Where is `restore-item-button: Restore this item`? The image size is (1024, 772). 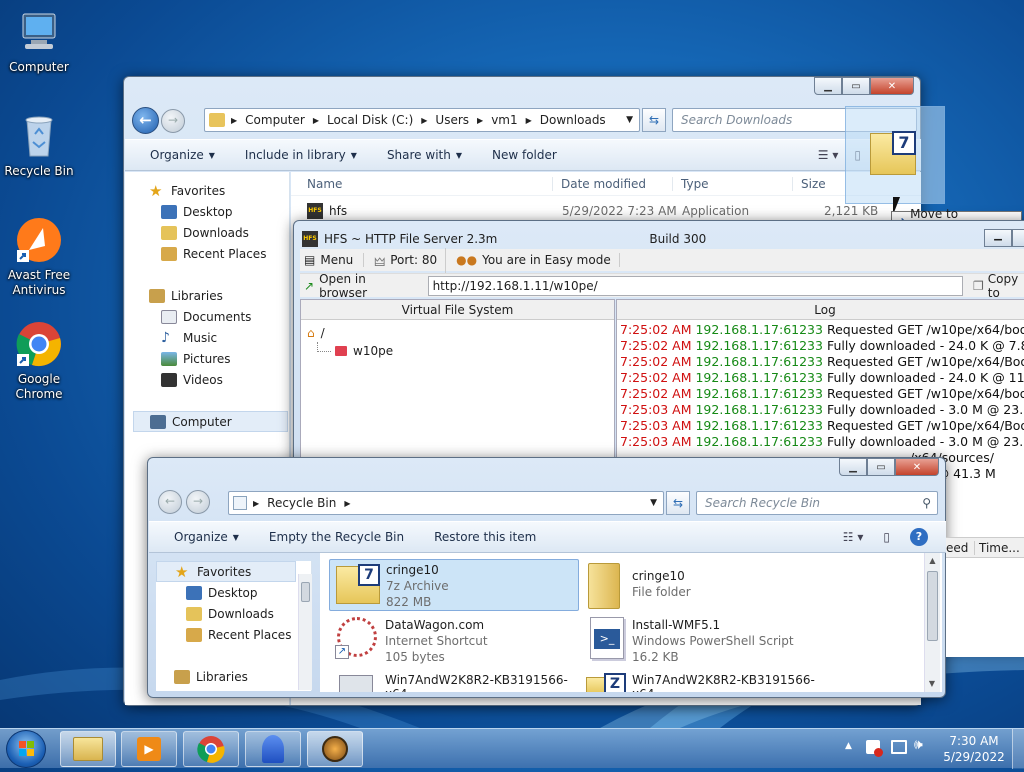
restore-item-button: Restore this item is located at coordinates (485, 537).